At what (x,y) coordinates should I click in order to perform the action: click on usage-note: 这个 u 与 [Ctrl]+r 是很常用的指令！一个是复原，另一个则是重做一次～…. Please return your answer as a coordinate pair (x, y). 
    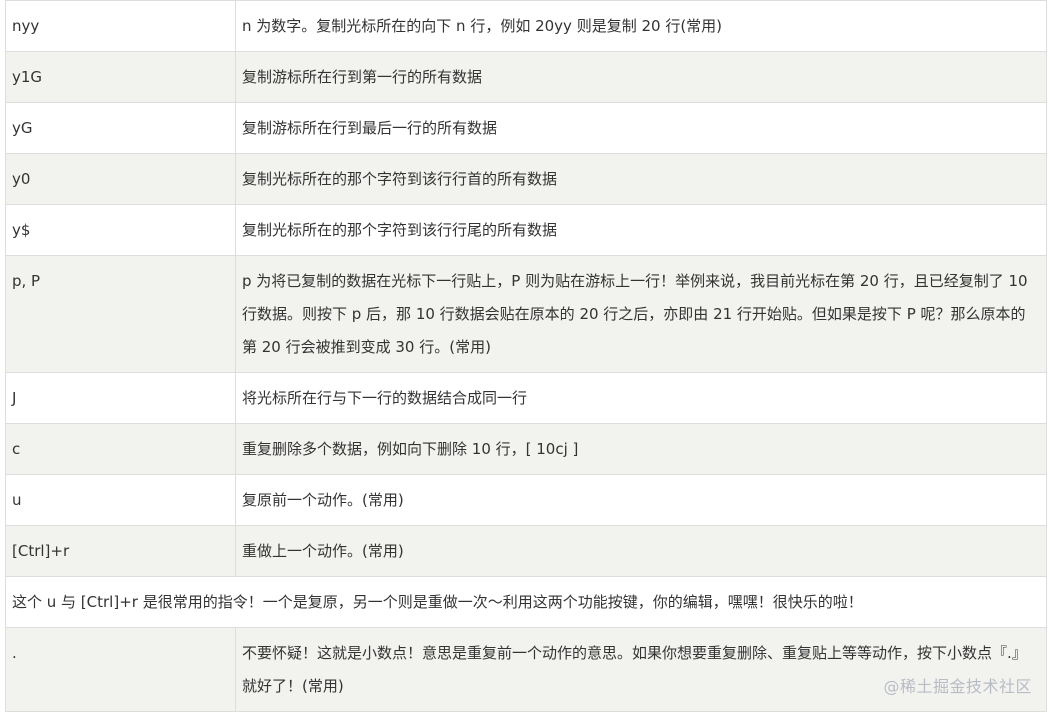
    Looking at the image, I should click on (526, 602).